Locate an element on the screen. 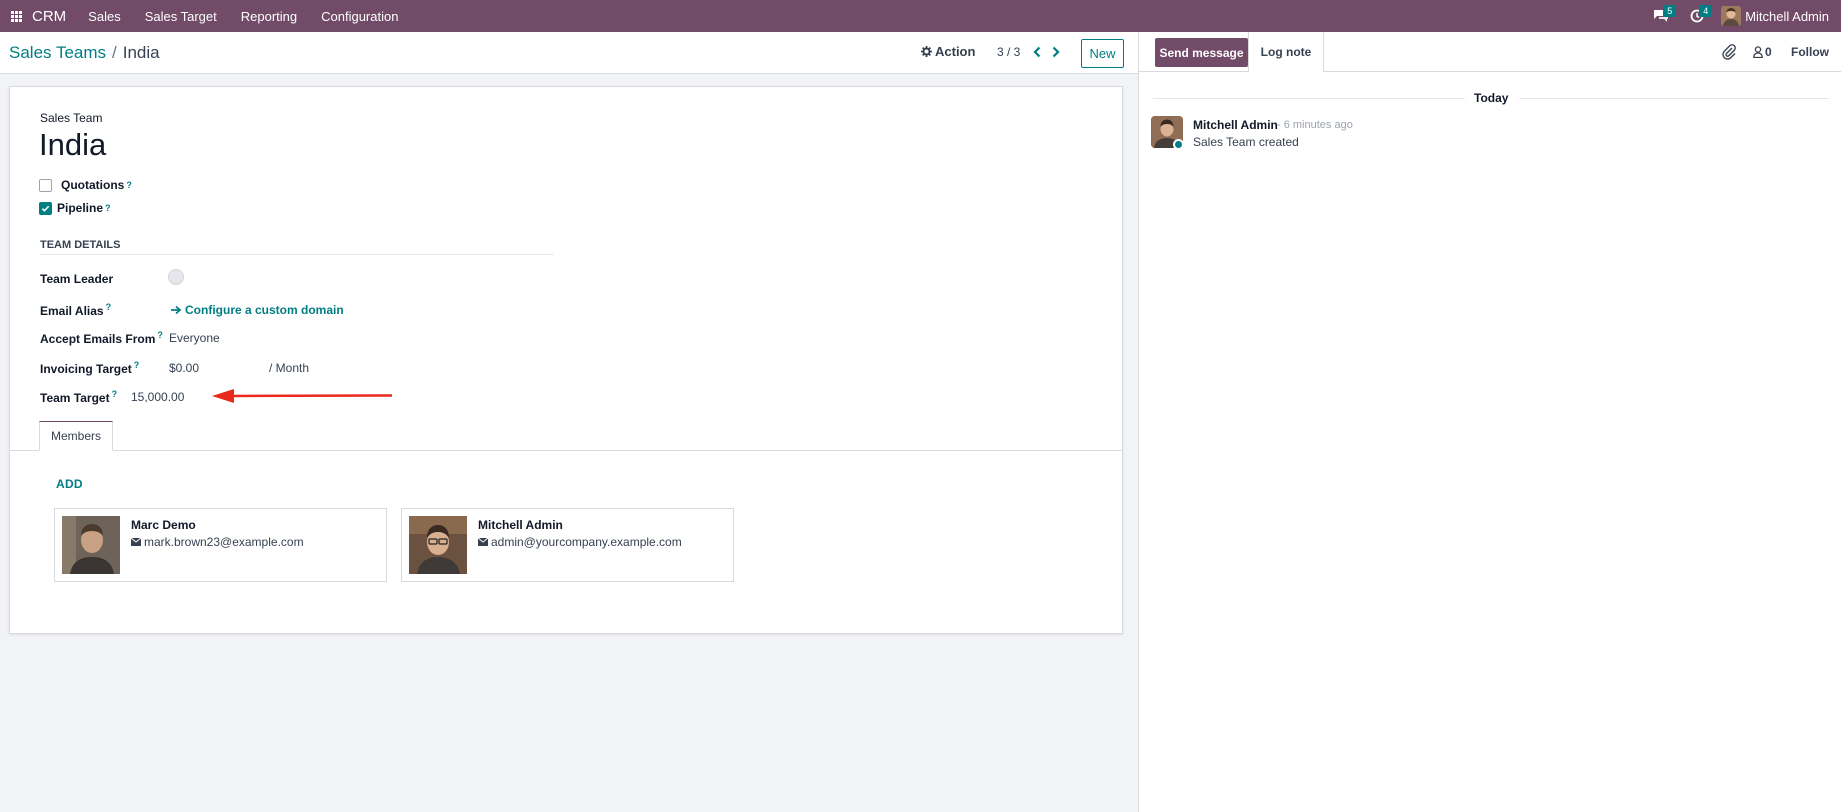 The width and height of the screenshot is (1841, 812). menu-configuration: Configuration is located at coordinates (359, 16).